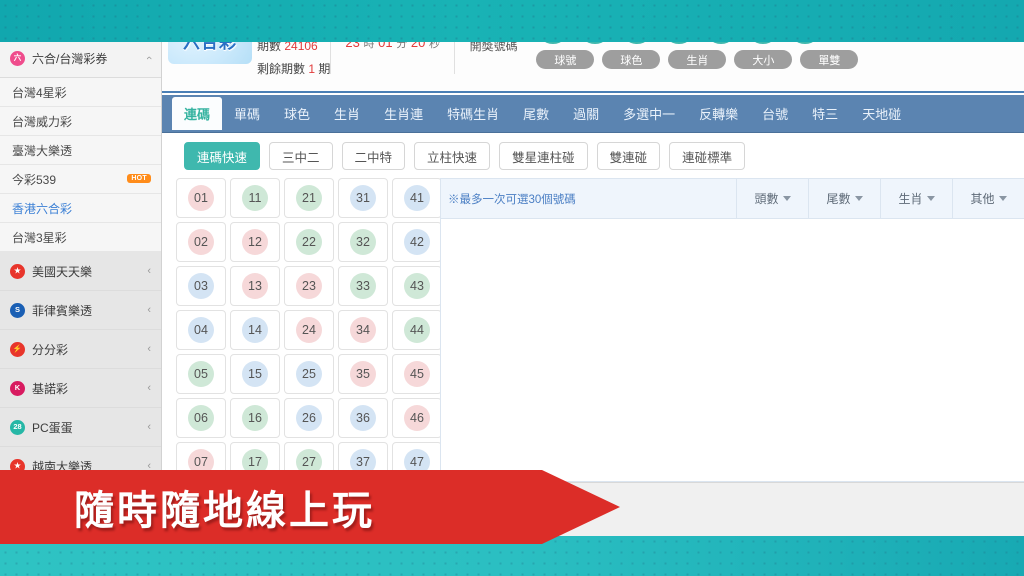  What do you see at coordinates (988, 198) in the screenshot?
I see `filter-3: 其他` at bounding box center [988, 198].